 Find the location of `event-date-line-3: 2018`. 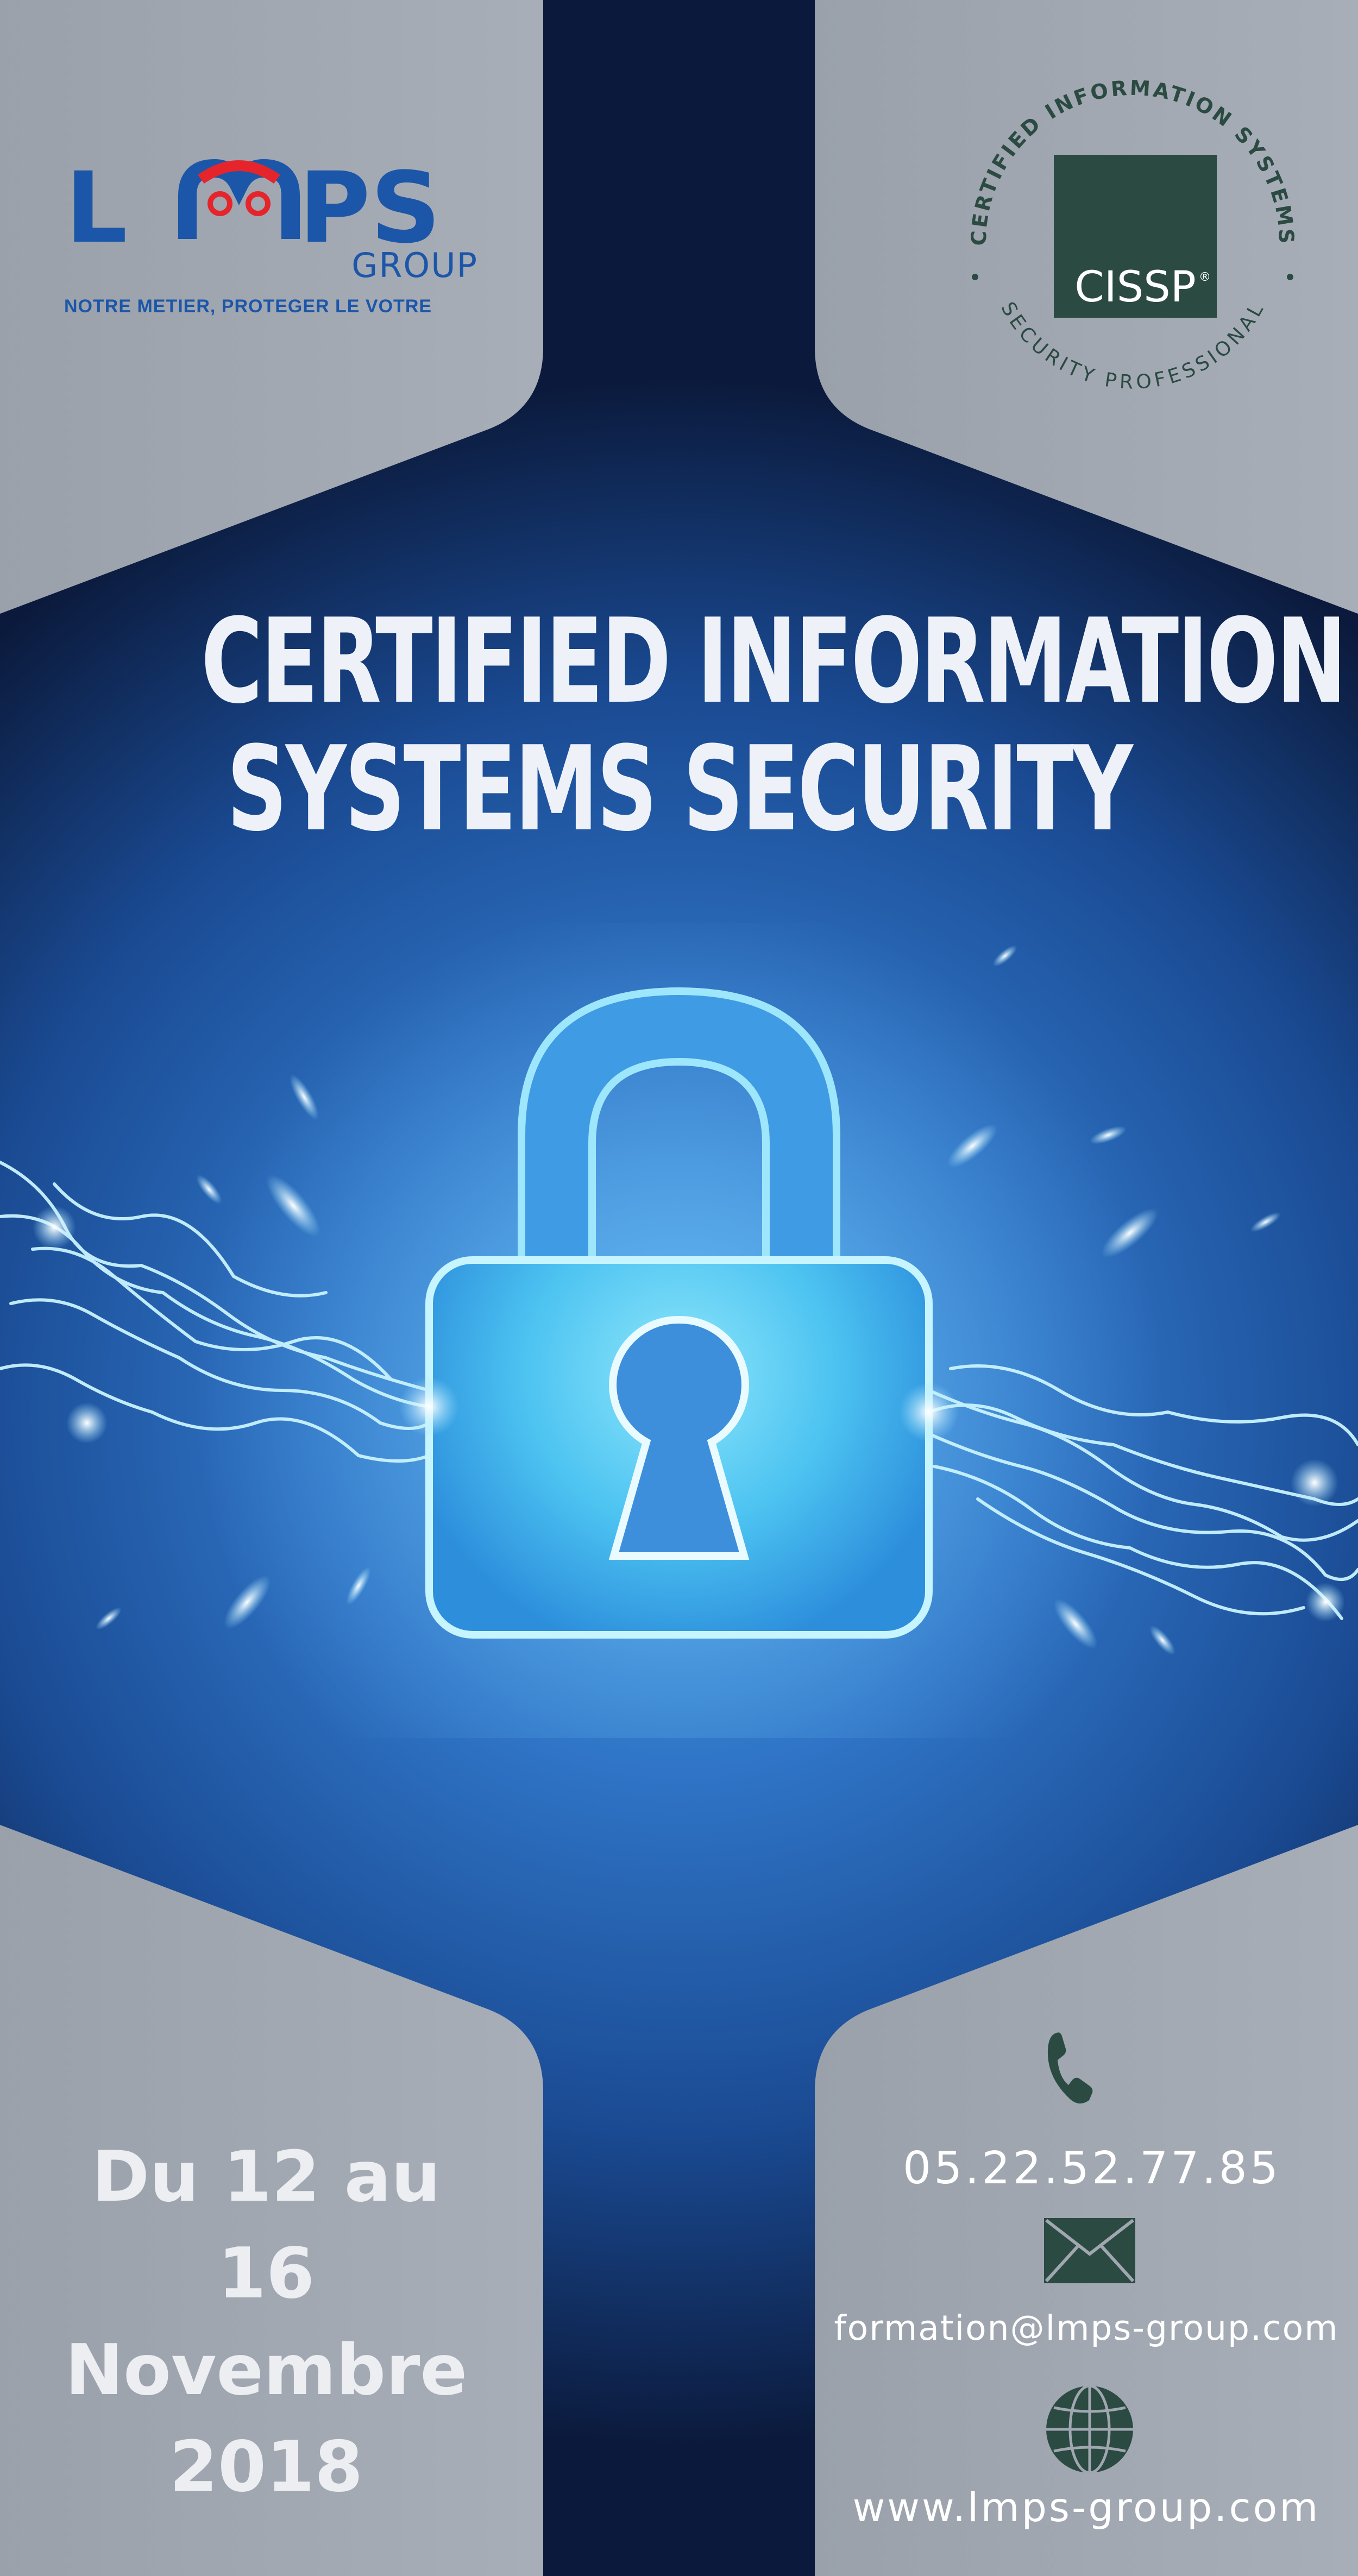

event-date-line-3: 2018 is located at coordinates (266, 2467).